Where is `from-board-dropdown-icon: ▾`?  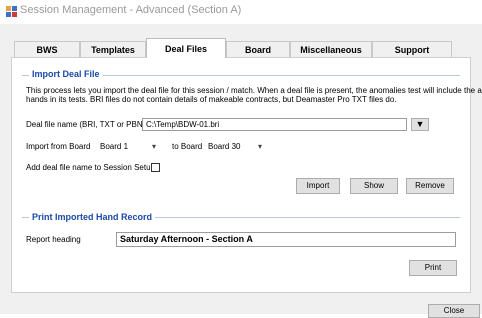 from-board-dropdown-icon: ▾ is located at coordinates (154, 147).